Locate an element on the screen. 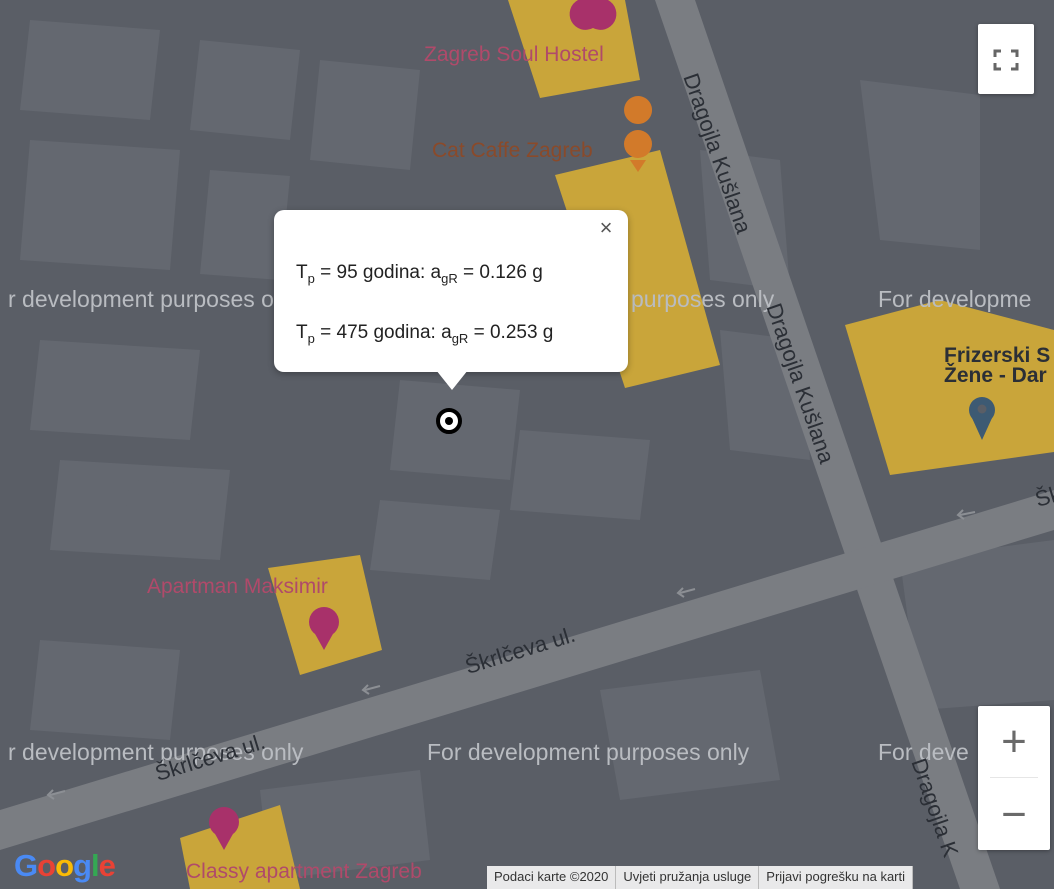 The image size is (1054, 889). close-icon: × is located at coordinates (606, 227).